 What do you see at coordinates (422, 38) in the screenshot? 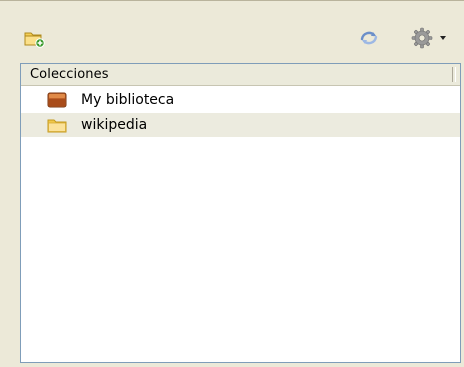
I see `gear-icon` at bounding box center [422, 38].